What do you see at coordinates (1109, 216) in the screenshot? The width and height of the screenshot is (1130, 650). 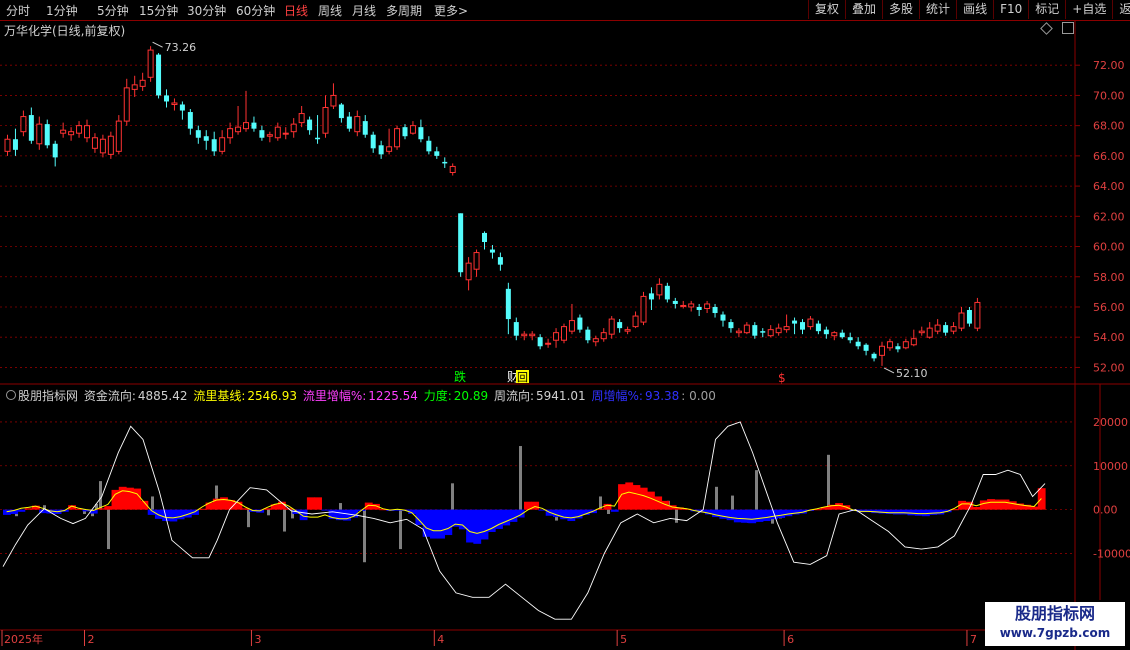 I see `price-axis-label: 62.00` at bounding box center [1109, 216].